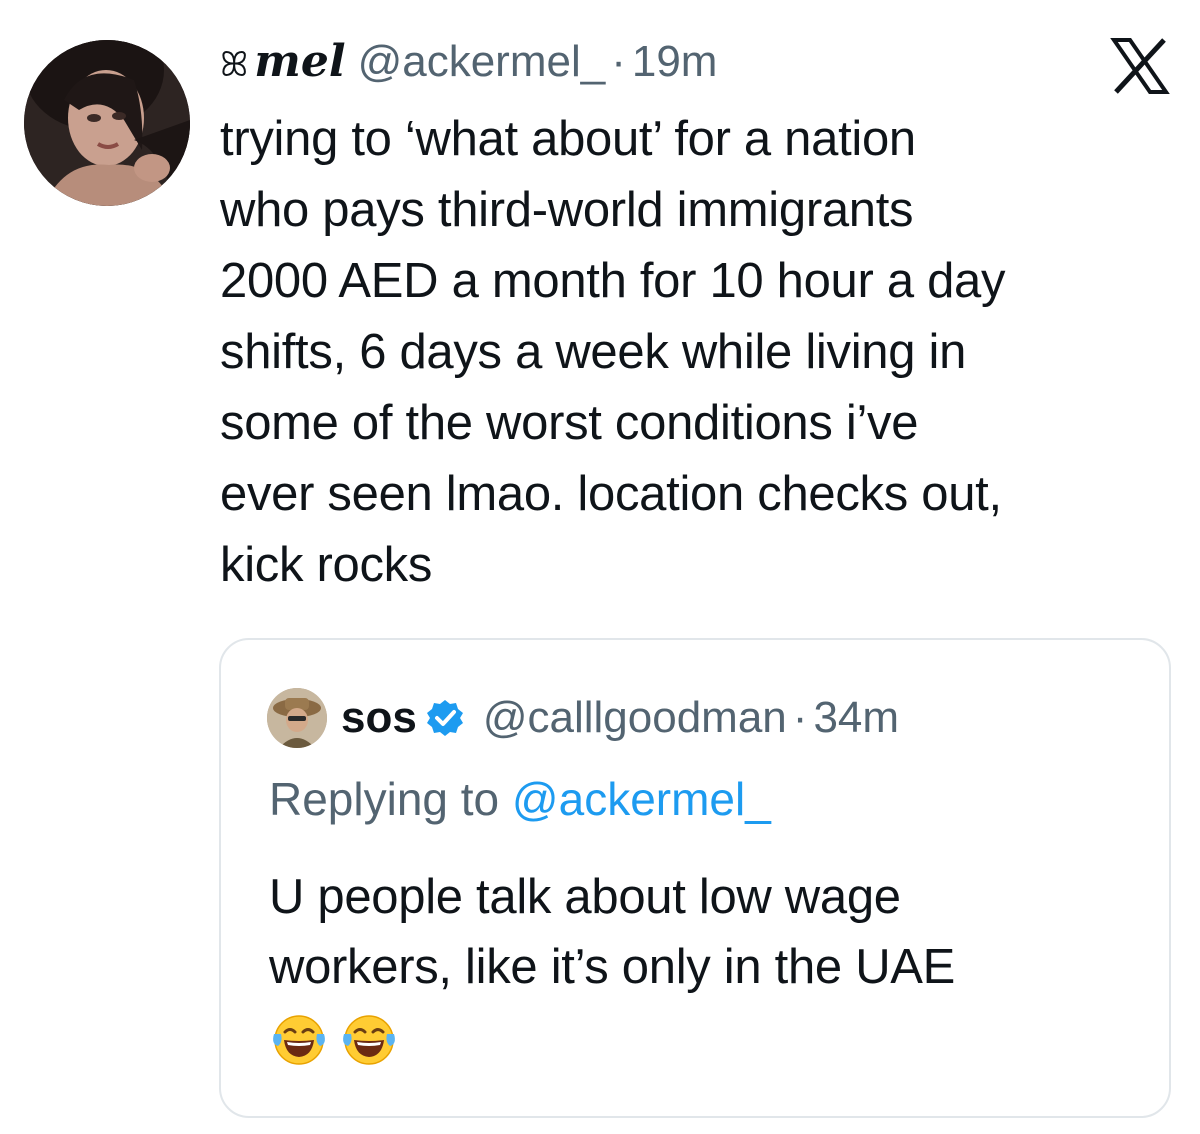  Describe the element at coordinates (585, 897) in the screenshot. I see `quoted-text-line: U people talk about low wage` at that location.